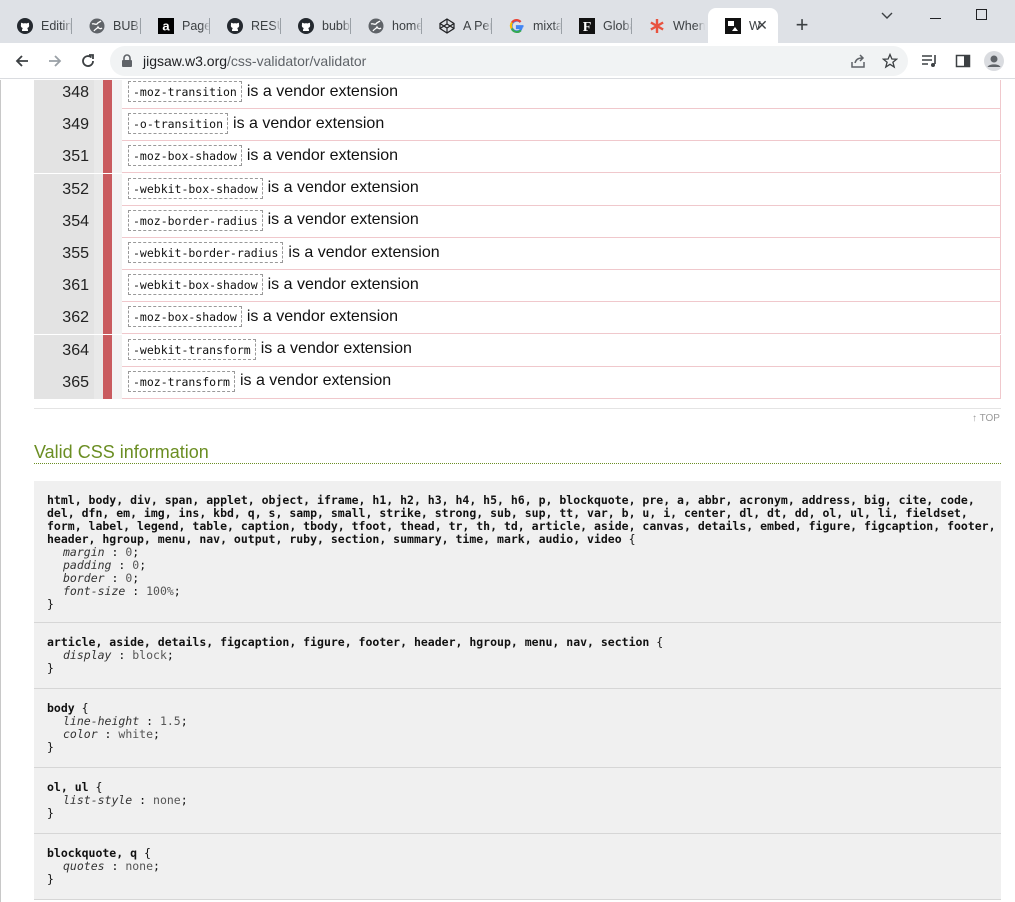 The width and height of the screenshot is (1015, 902). I want to click on bookmark-button, so click(890, 61).